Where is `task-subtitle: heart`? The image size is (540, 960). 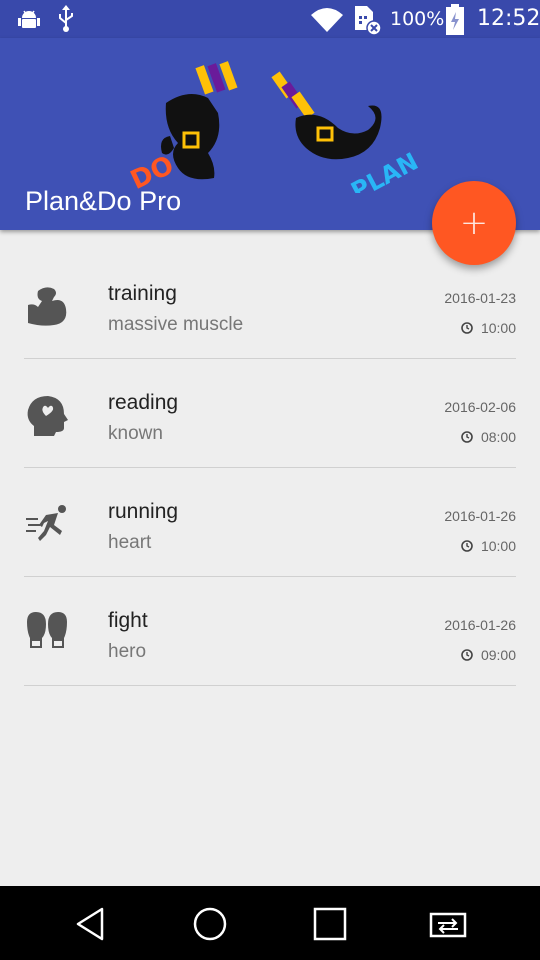
task-subtitle: heart is located at coordinates (130, 542).